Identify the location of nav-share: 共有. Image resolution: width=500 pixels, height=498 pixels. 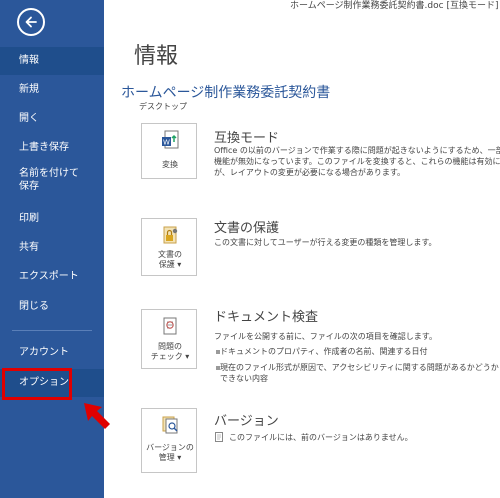
(52, 248).